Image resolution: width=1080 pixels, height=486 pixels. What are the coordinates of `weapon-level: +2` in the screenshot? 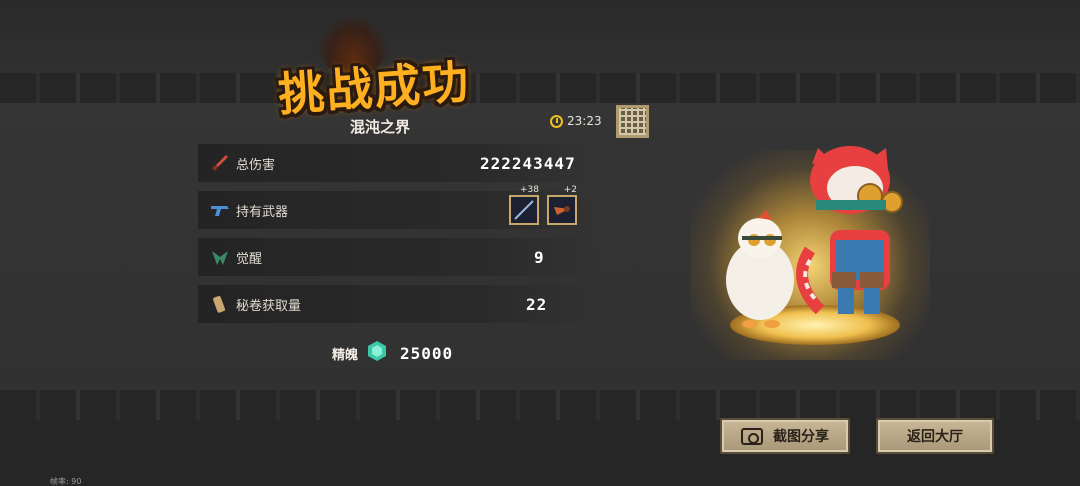 It's located at (570, 190).